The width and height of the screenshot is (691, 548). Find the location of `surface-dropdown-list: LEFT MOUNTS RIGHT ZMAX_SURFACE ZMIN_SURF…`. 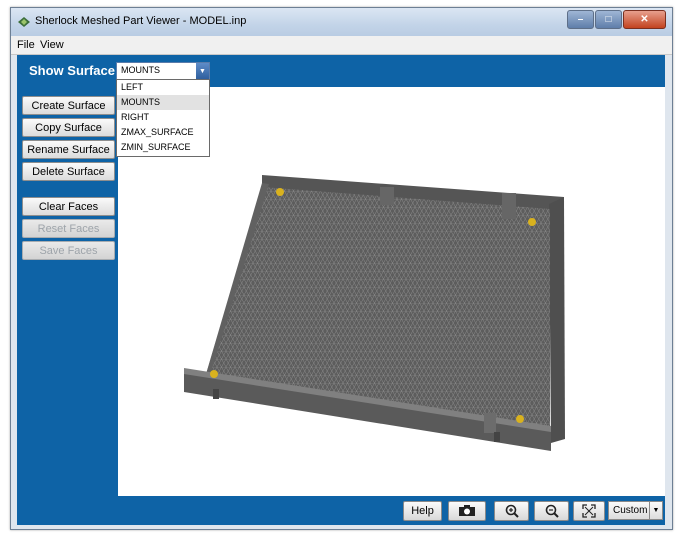

surface-dropdown-list: LEFT MOUNTS RIGHT ZMAX_SURFACE ZMIN_SURF… is located at coordinates (163, 118).